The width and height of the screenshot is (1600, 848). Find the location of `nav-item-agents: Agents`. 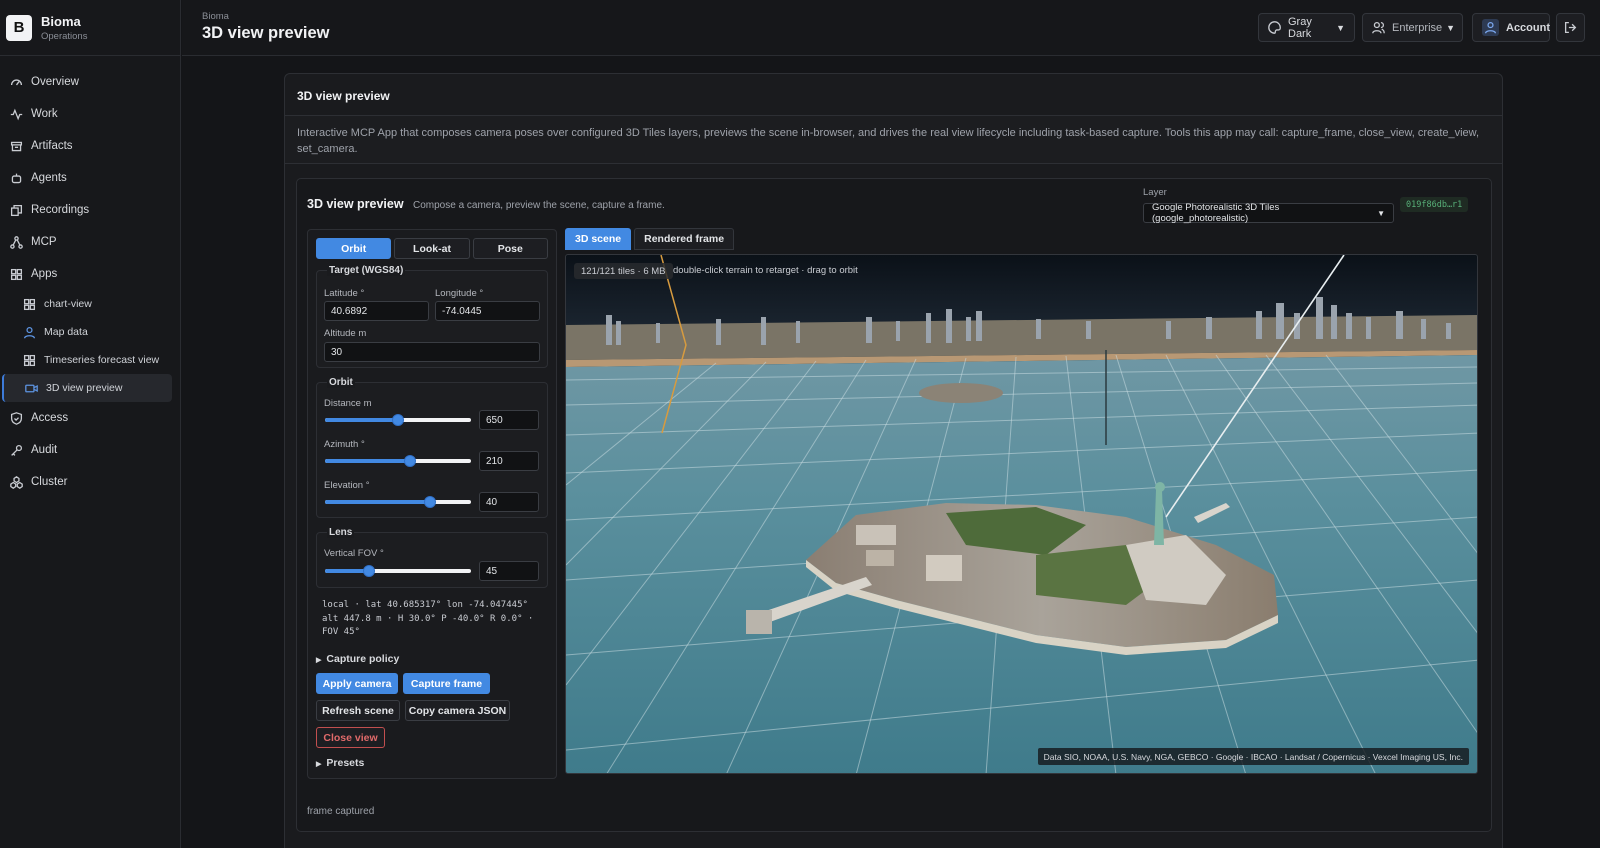

nav-item-agents: Agents is located at coordinates (90, 178).